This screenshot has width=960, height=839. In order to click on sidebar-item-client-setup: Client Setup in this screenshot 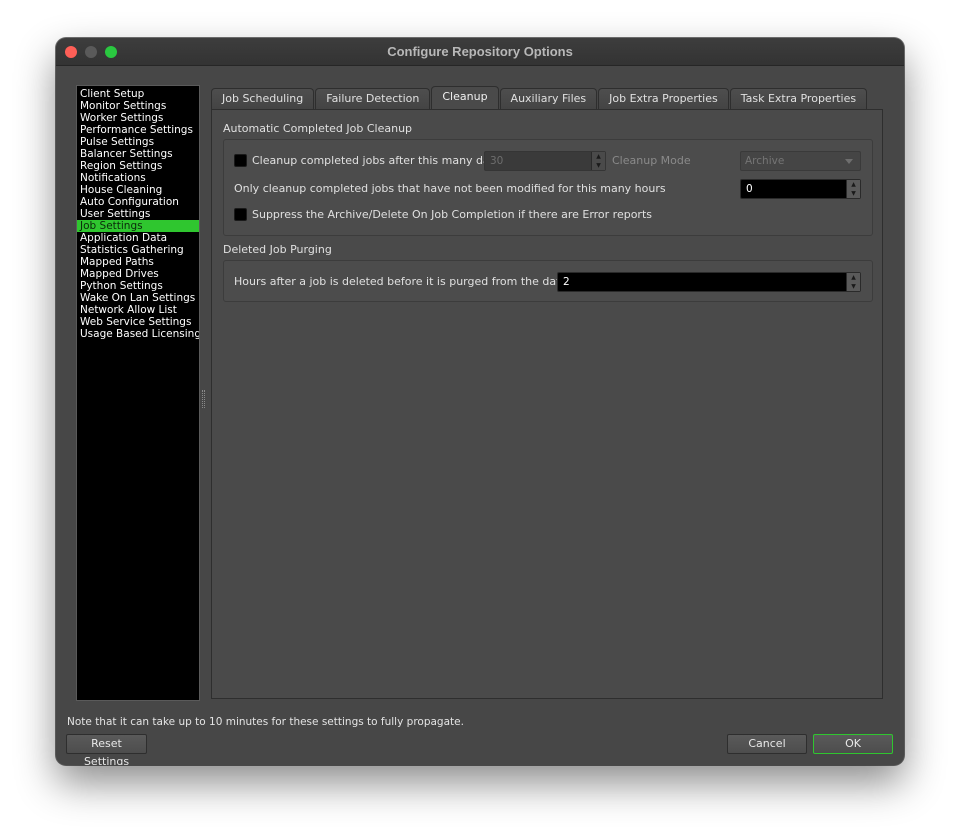, I will do `click(138, 94)`.